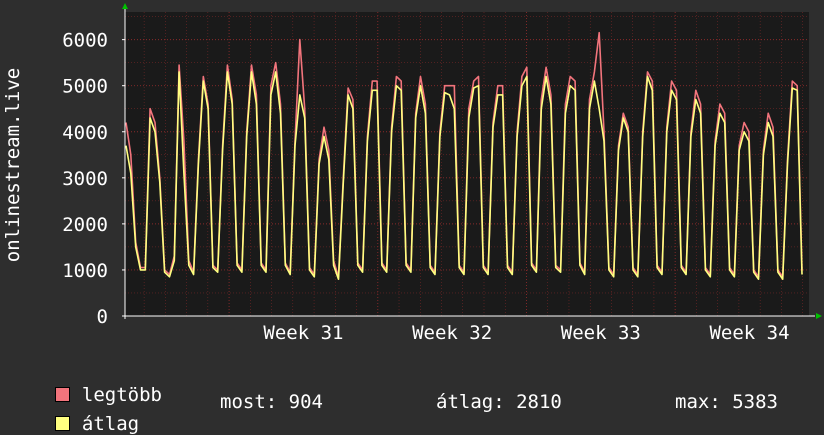  What do you see at coordinates (726, 402) in the screenshot?
I see `stat-maximum: max: 5383` at bounding box center [726, 402].